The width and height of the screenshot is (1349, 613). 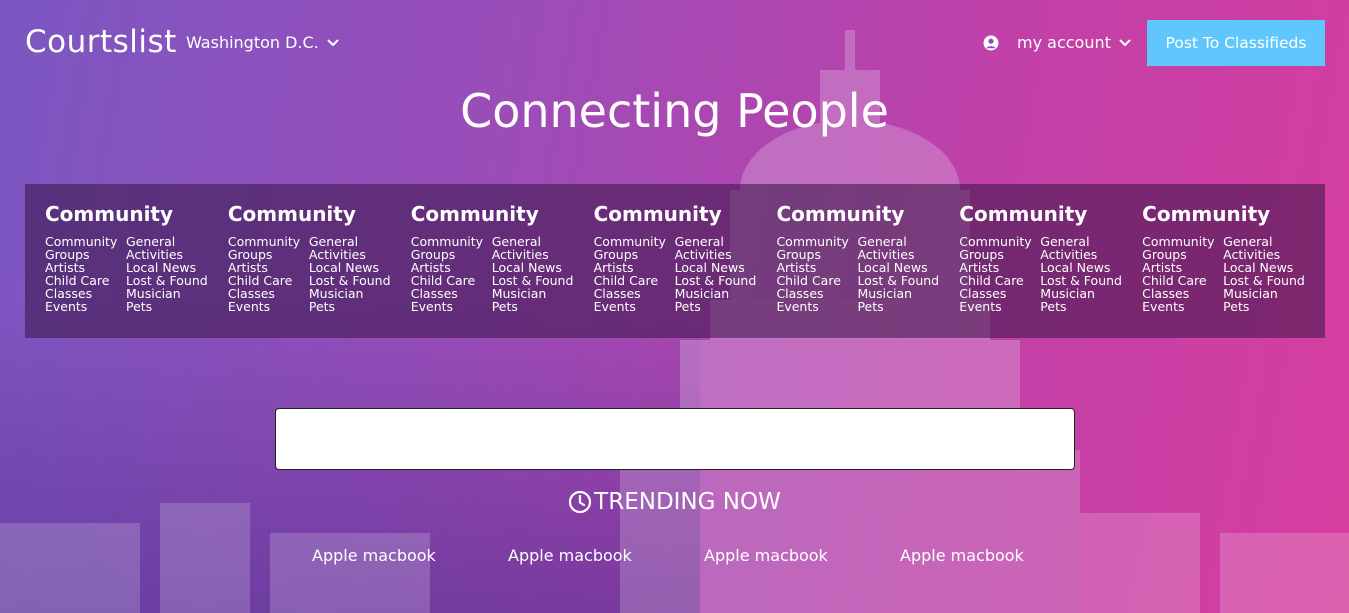 I want to click on account-label: my account, so click(x=1064, y=42).